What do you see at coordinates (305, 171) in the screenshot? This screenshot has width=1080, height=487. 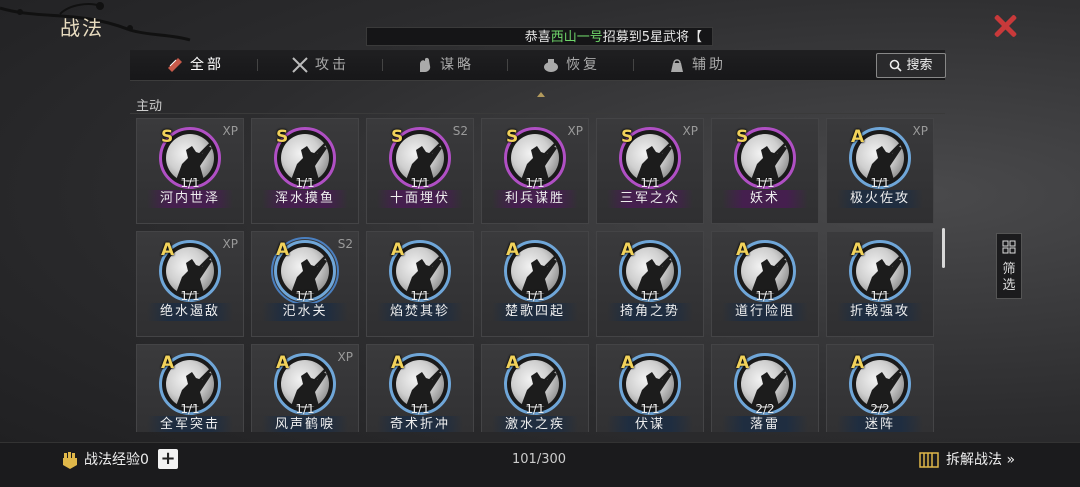 I see `tactic-card: S 1/1 浑水摸鱼` at bounding box center [305, 171].